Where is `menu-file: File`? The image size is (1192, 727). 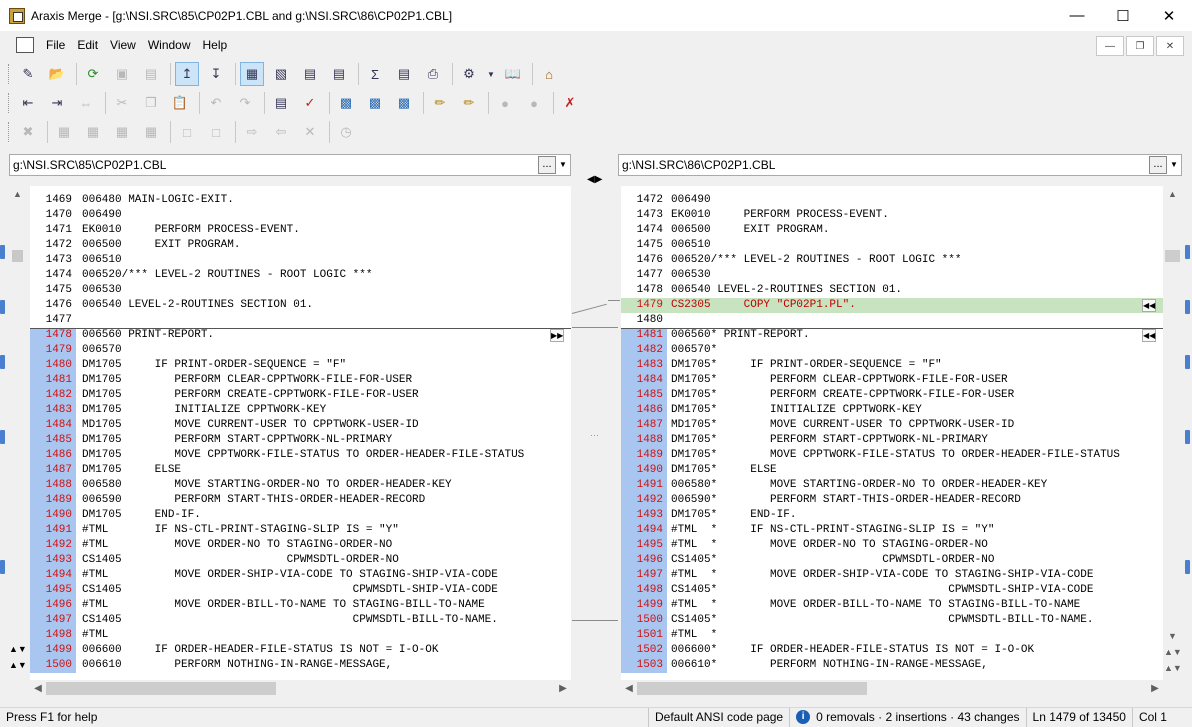
menu-file: File is located at coordinates (55, 45).